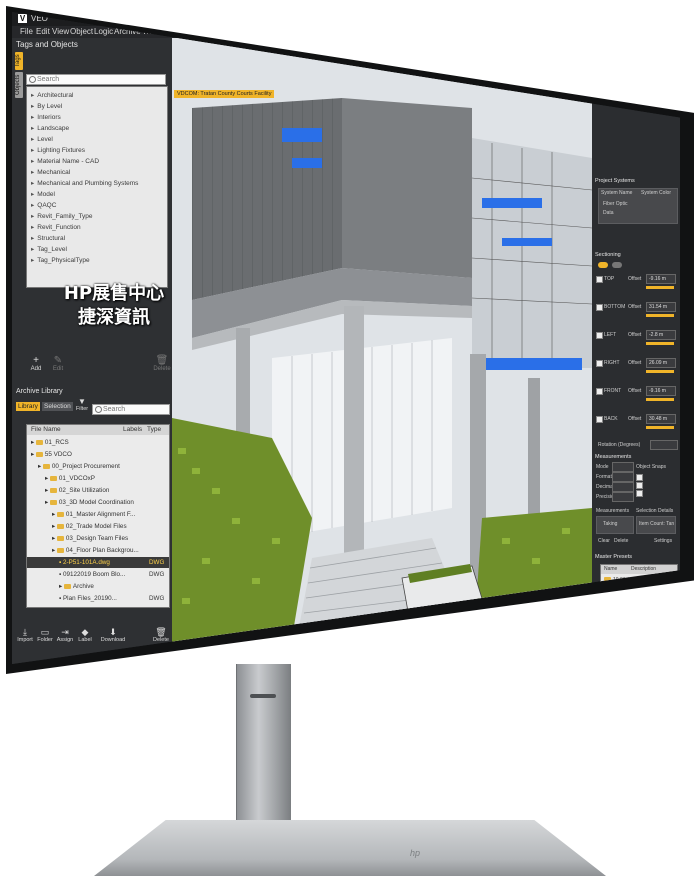  What do you see at coordinates (98, 454) in the screenshot?
I see `file-row: ▸ 55 VDCO` at bounding box center [98, 454].